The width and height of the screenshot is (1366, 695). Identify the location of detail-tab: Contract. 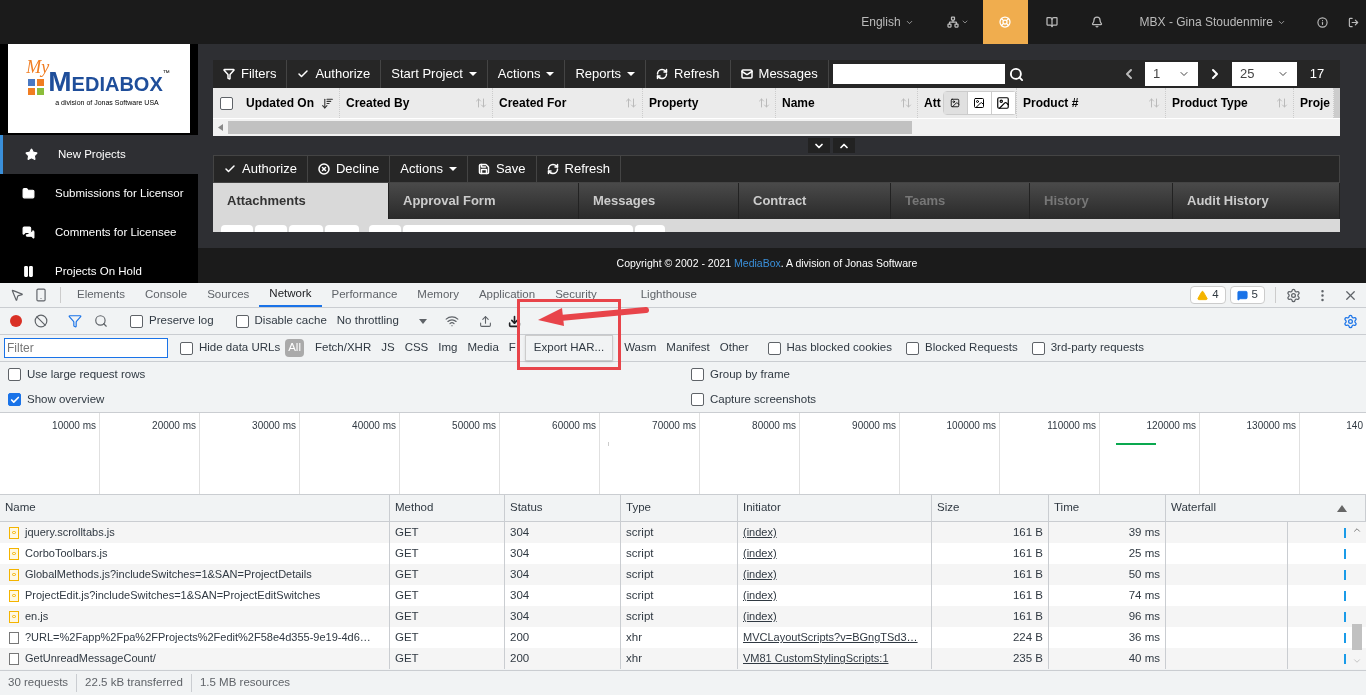
(815, 201).